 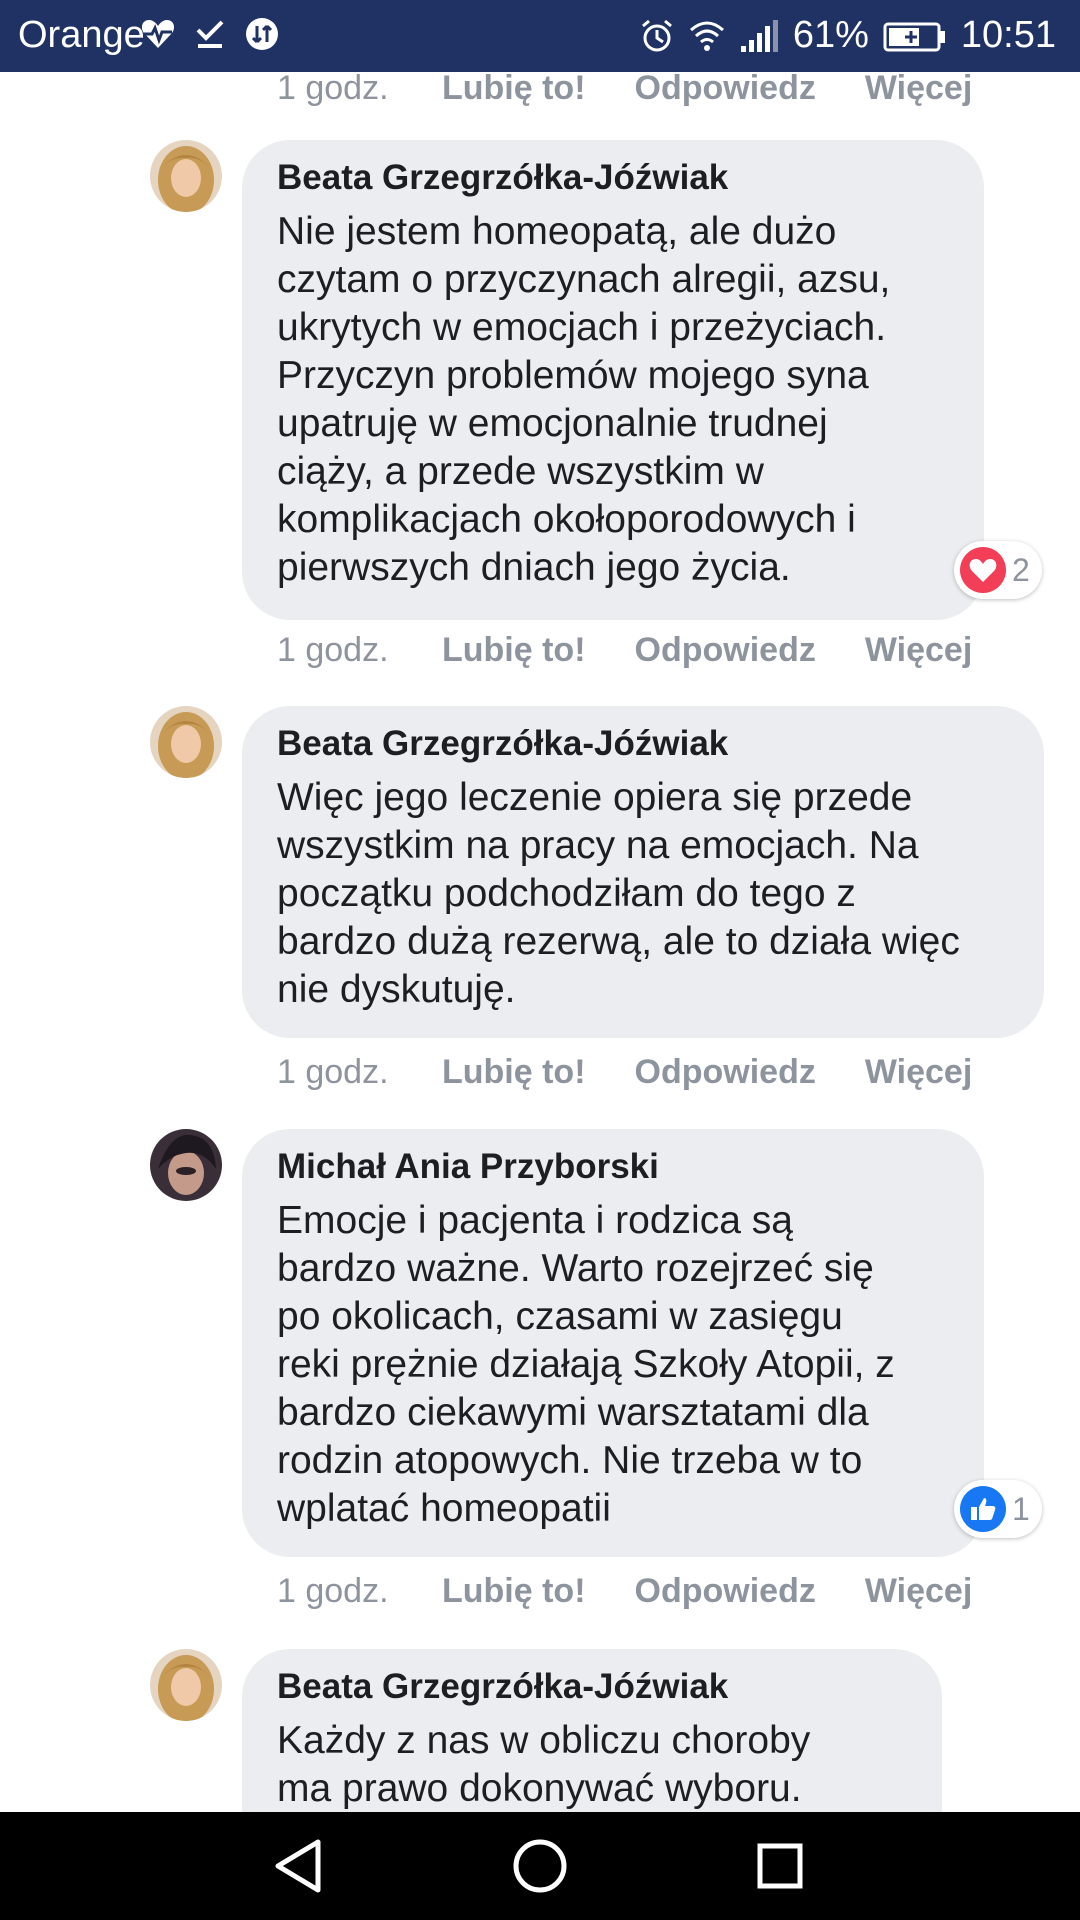 What do you see at coordinates (1021, 1508) in the screenshot?
I see `reaction-count: 1` at bounding box center [1021, 1508].